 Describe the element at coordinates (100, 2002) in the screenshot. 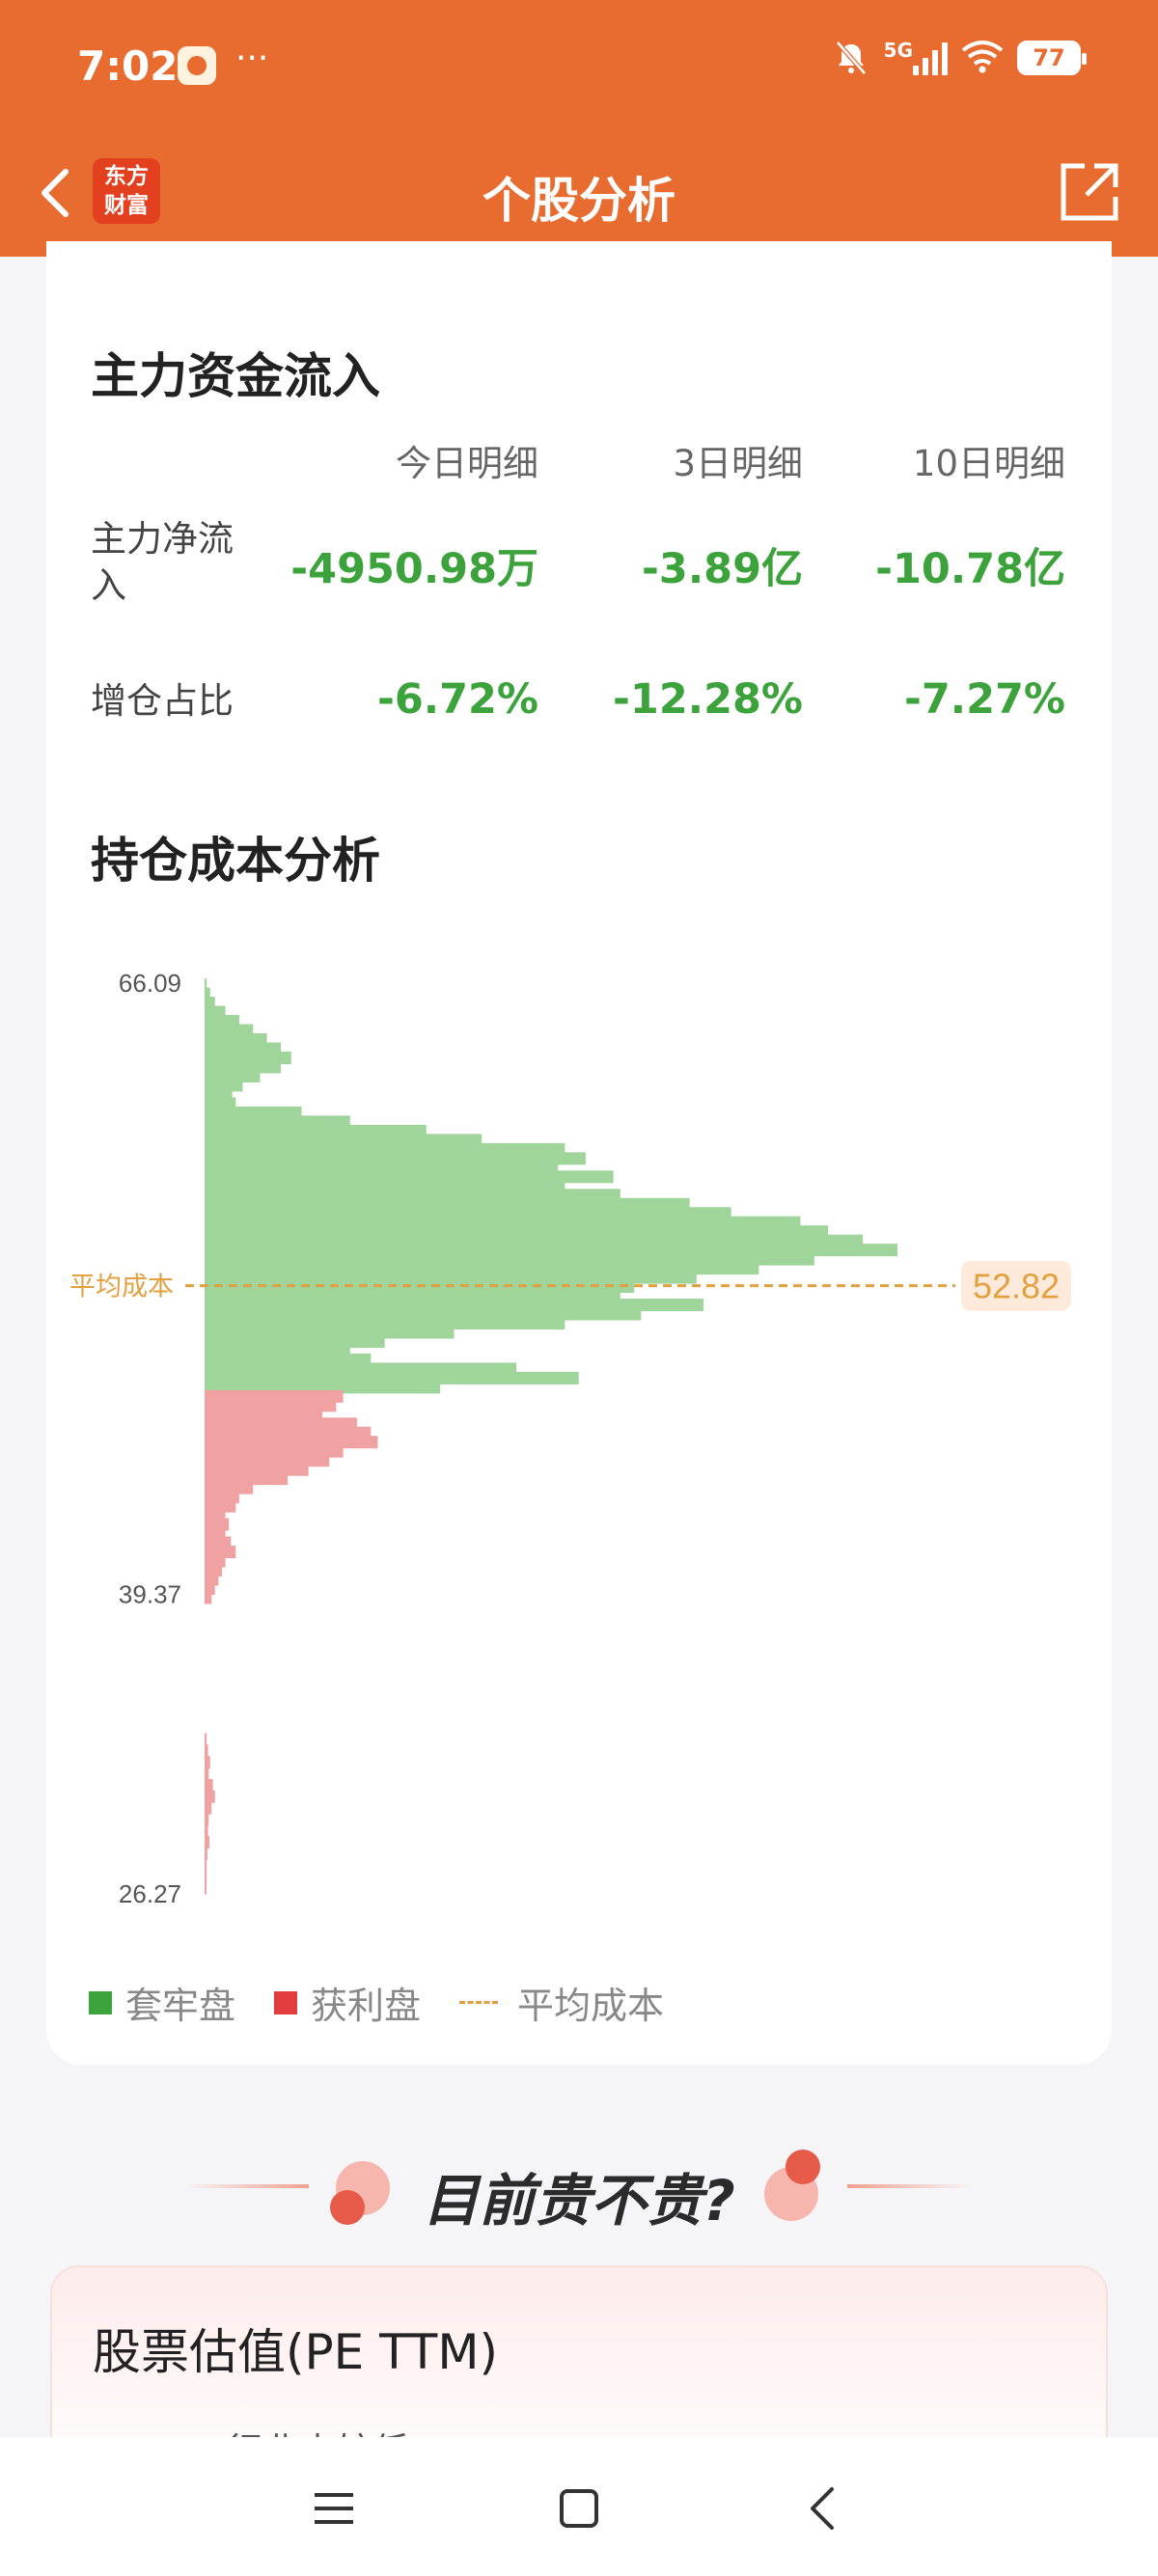

I see `legend-green-swatch` at that location.